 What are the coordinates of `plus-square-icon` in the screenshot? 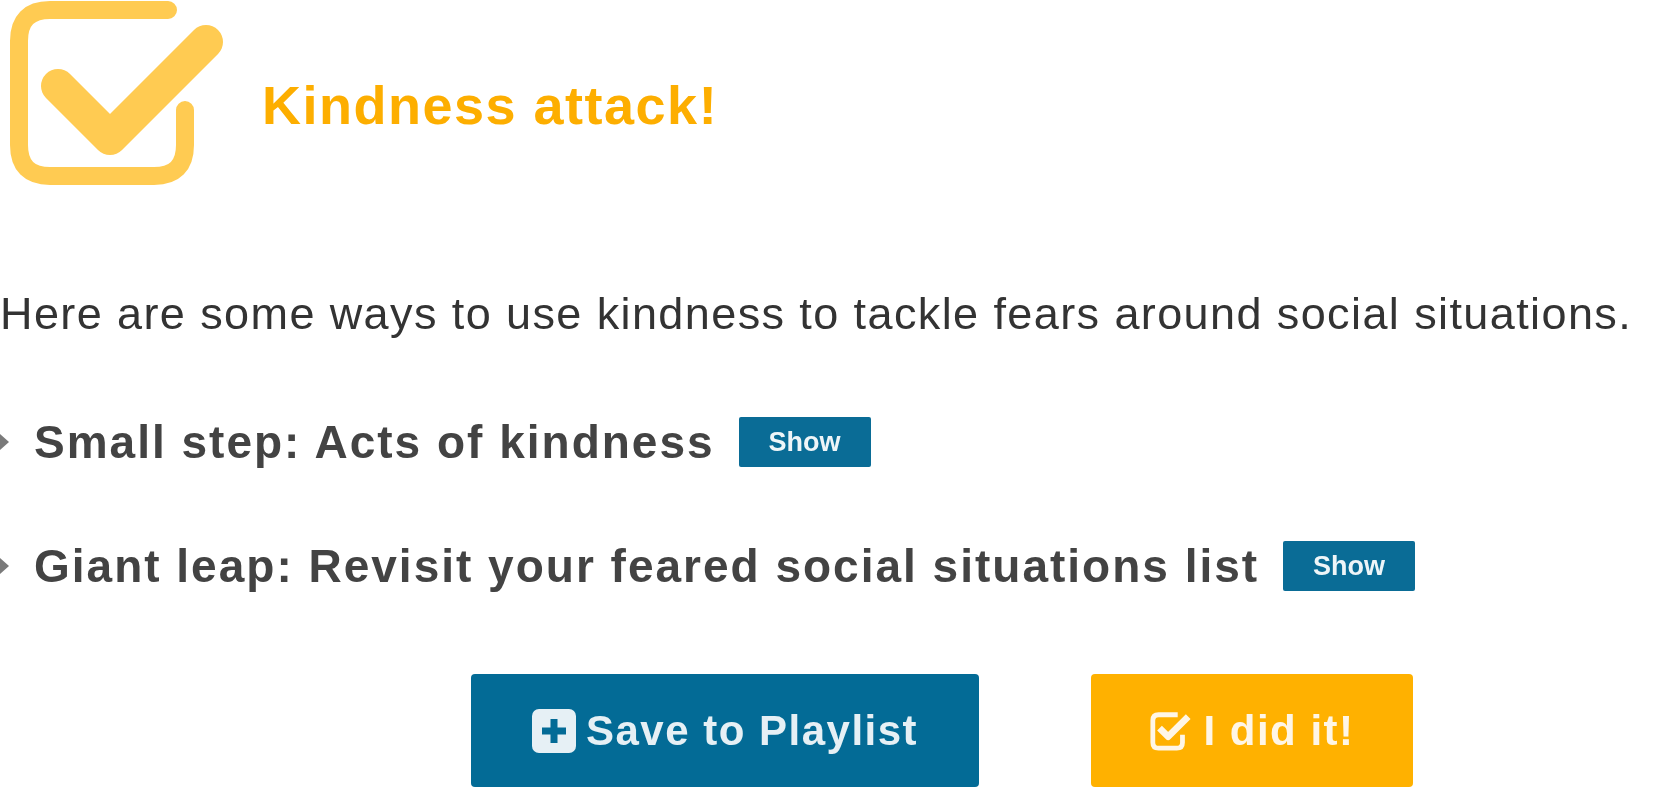 It's located at (553, 730).